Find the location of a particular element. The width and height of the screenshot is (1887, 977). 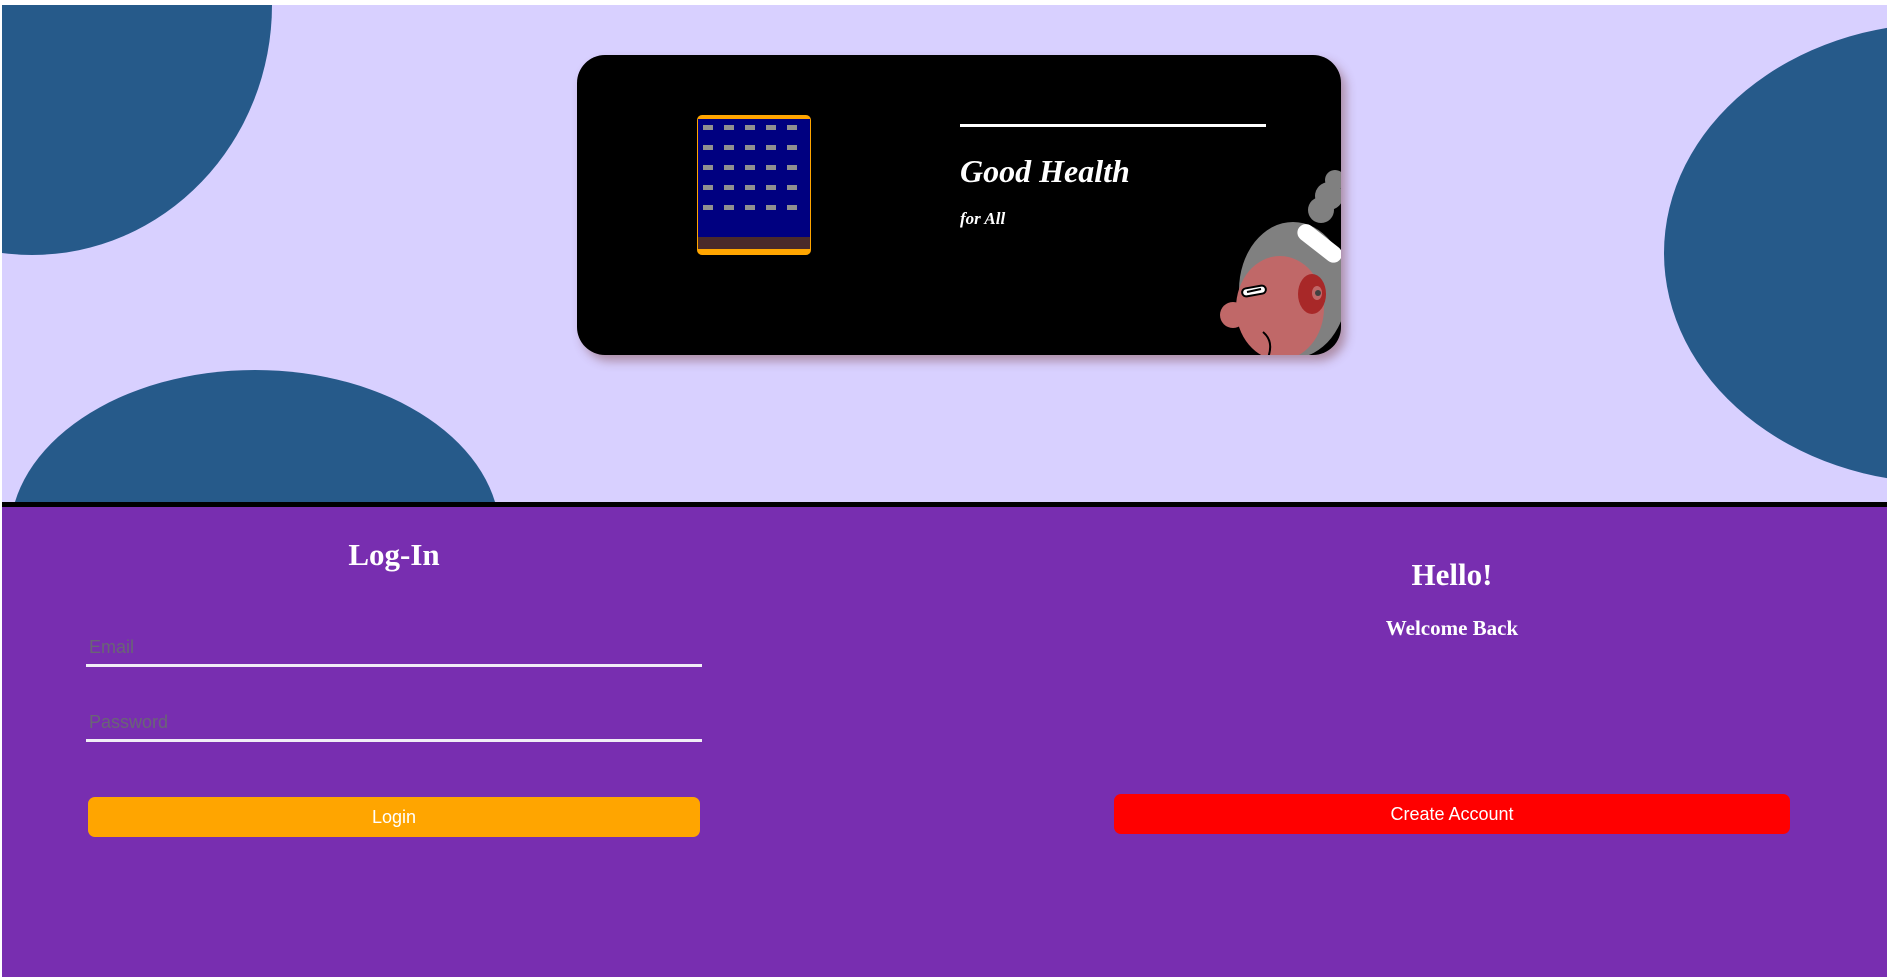

create-account-button: Create Account is located at coordinates (1452, 814).